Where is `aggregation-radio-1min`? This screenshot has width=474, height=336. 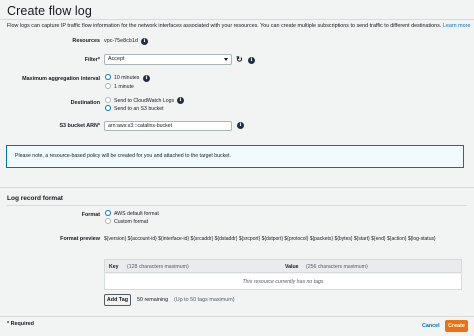 aggregation-radio-1min is located at coordinates (108, 86).